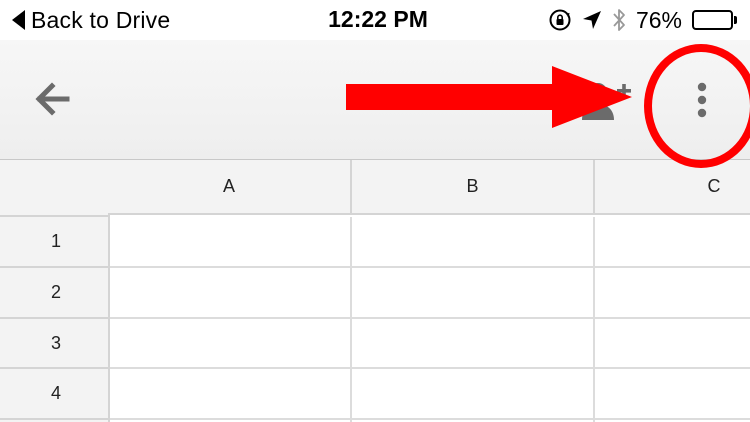  I want to click on row-header-3: 3, so click(55, 344).